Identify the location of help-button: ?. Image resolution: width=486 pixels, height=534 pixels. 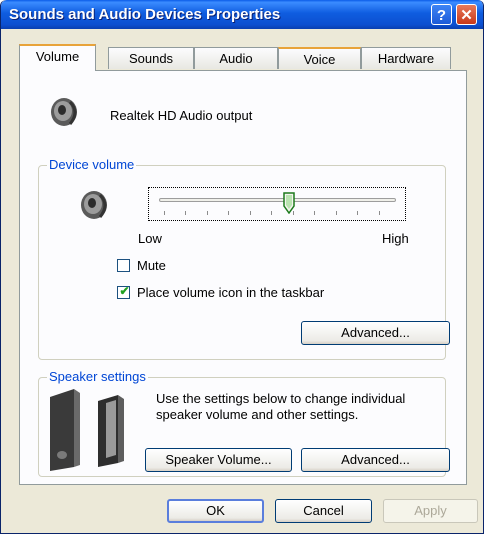
(441, 14).